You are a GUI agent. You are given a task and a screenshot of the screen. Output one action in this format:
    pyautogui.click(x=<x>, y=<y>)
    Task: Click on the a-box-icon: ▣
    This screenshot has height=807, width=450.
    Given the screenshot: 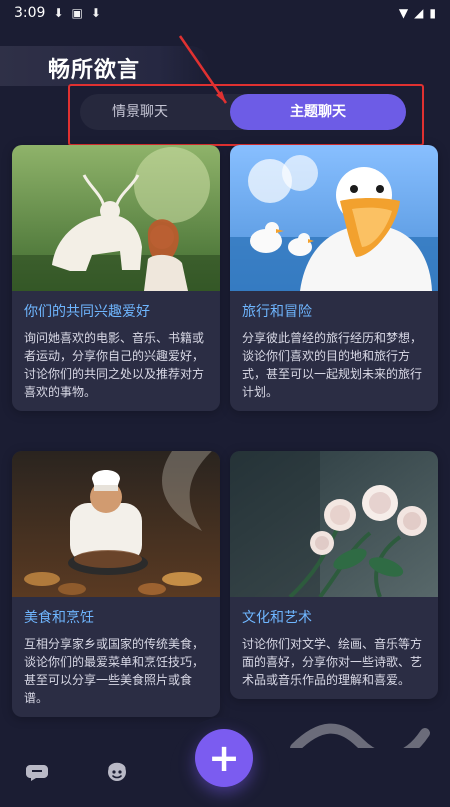 What is the action you would take?
    pyautogui.click(x=77, y=13)
    